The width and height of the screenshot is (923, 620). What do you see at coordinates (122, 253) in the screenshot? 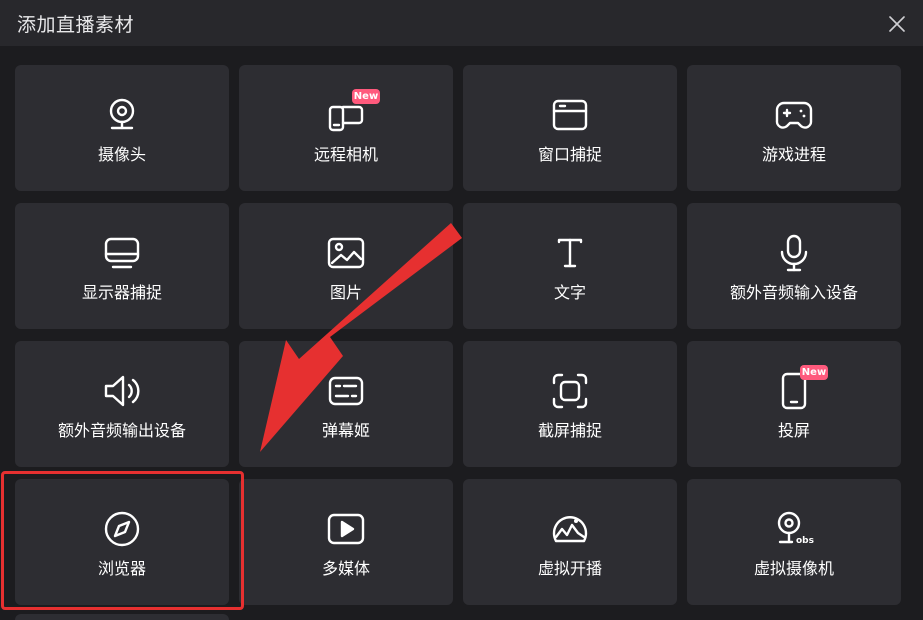
I see `monitor-icon` at bounding box center [122, 253].